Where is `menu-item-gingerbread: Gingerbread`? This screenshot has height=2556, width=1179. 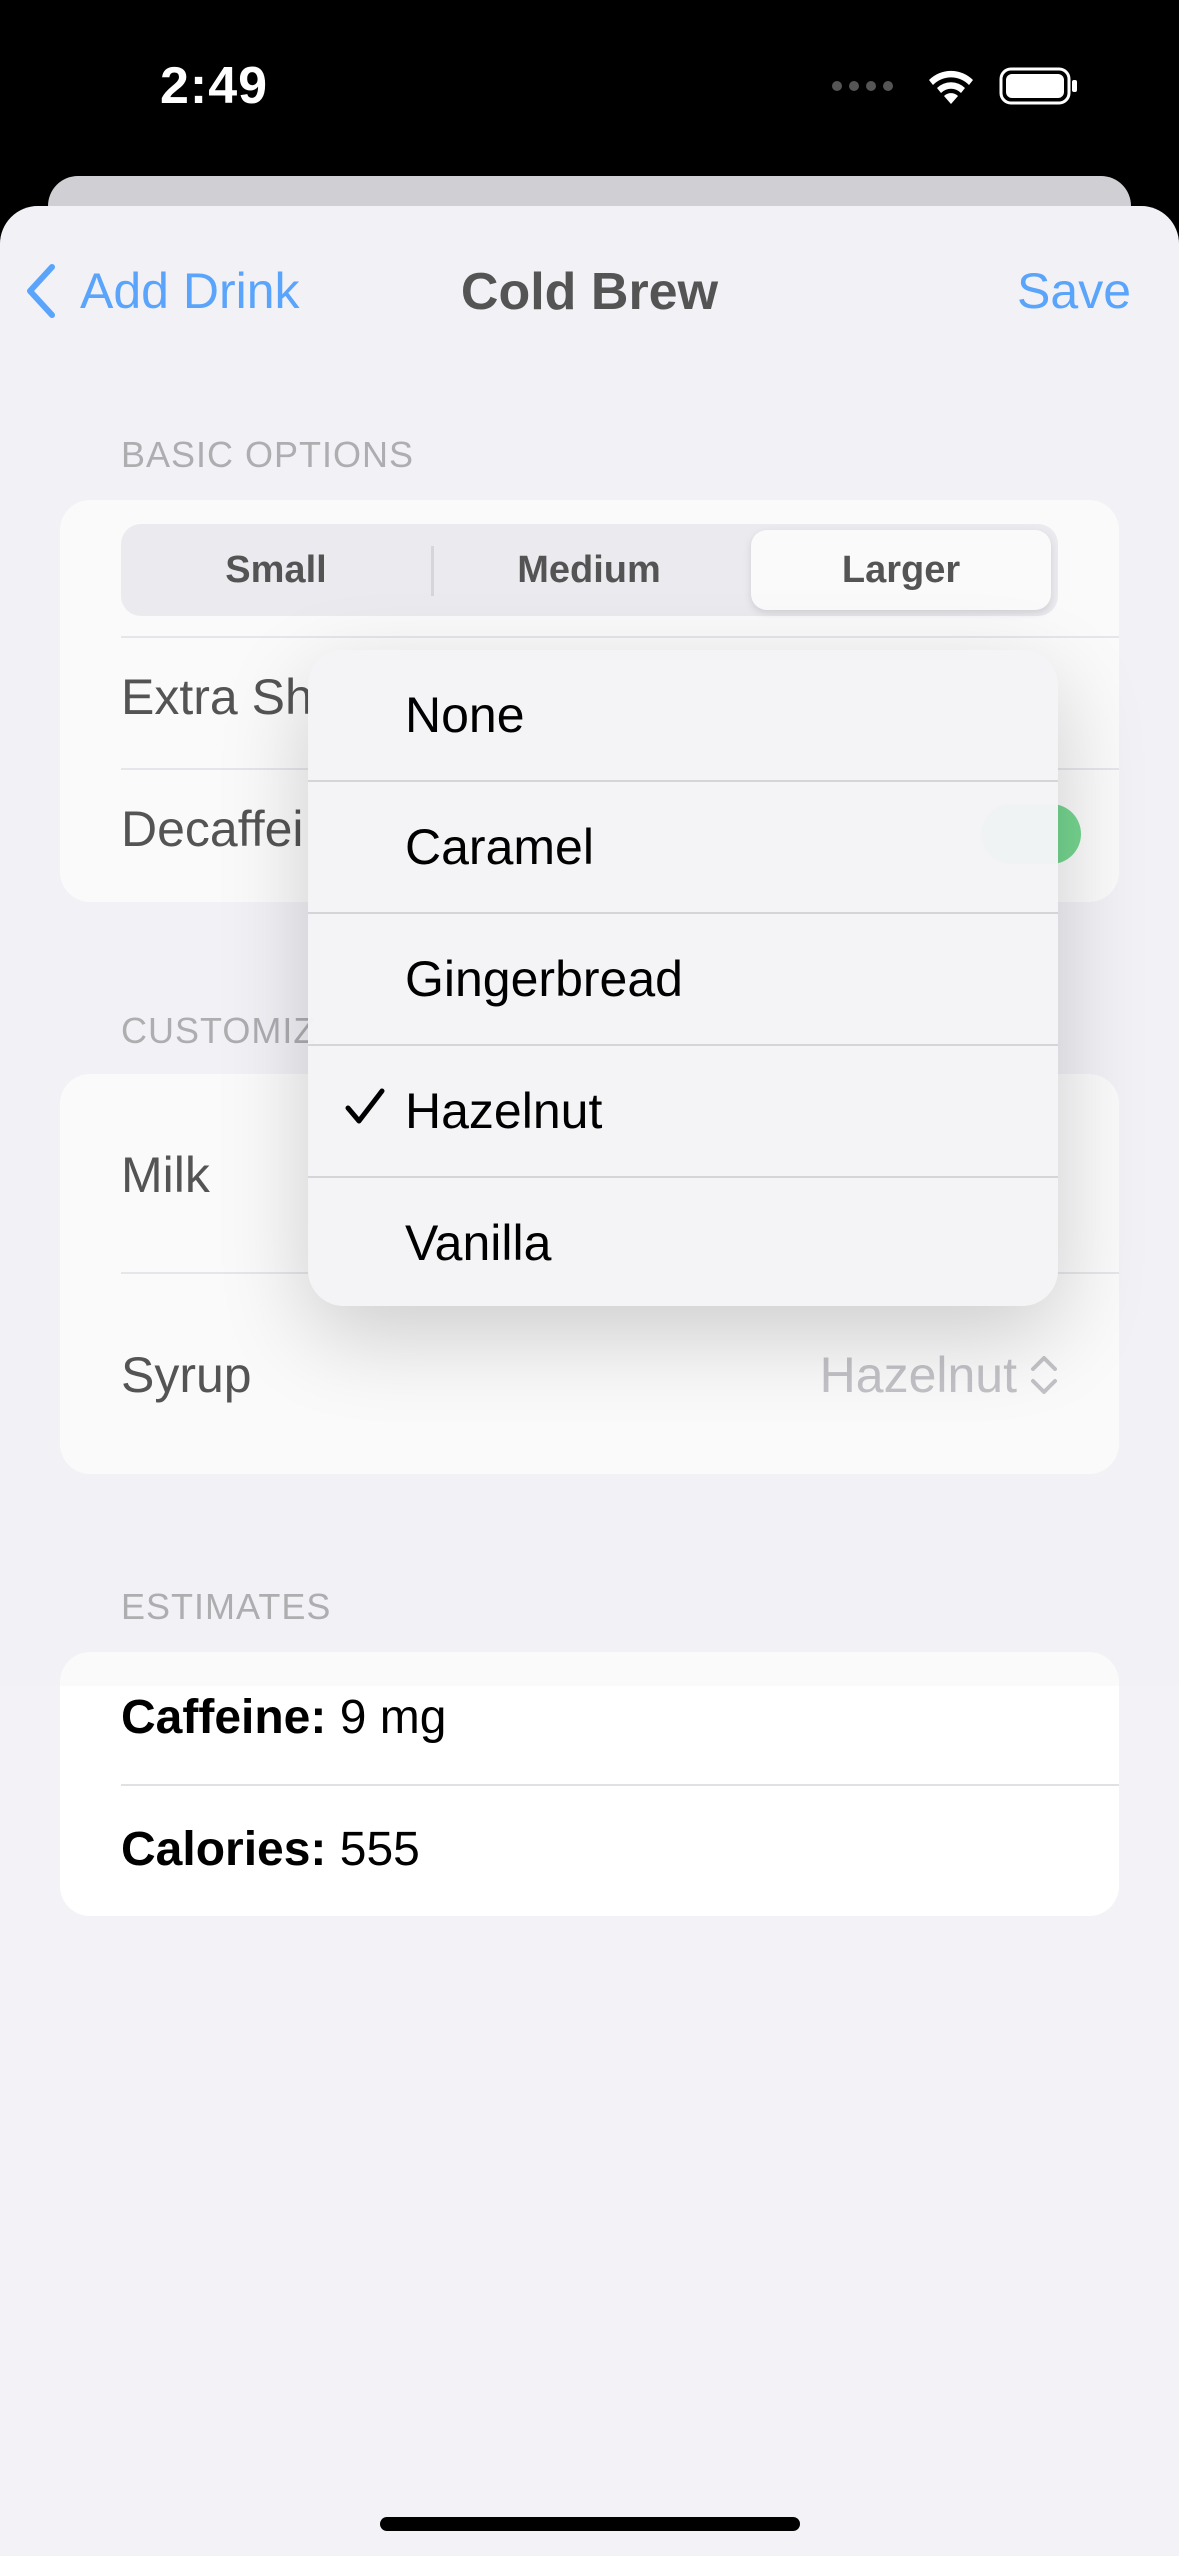
menu-item-gingerbread: Gingerbread is located at coordinates (683, 979).